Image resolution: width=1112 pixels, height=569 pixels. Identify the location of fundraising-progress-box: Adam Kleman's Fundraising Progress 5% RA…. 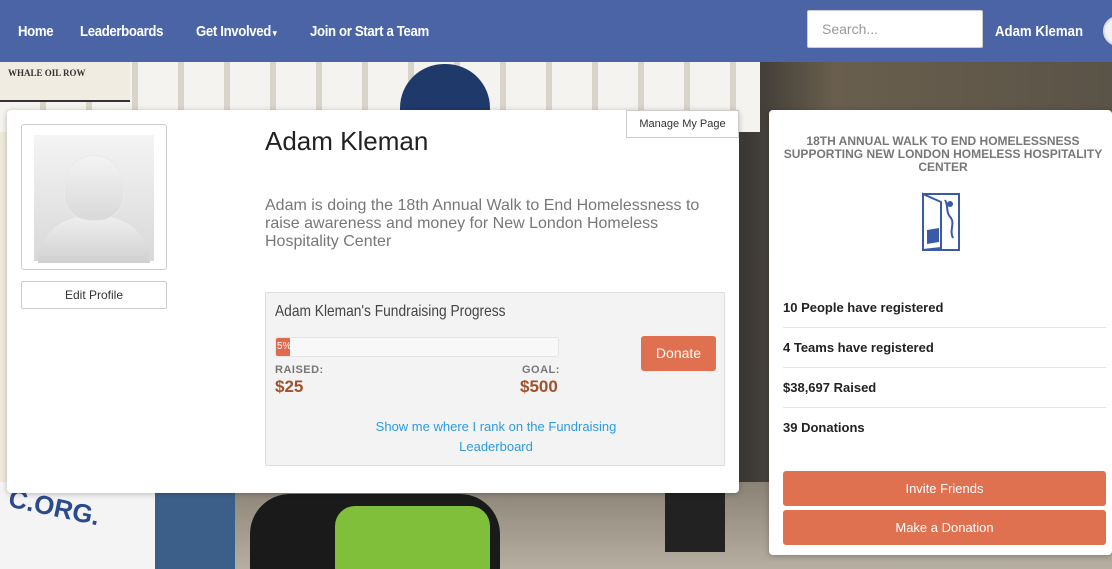
(495, 379).